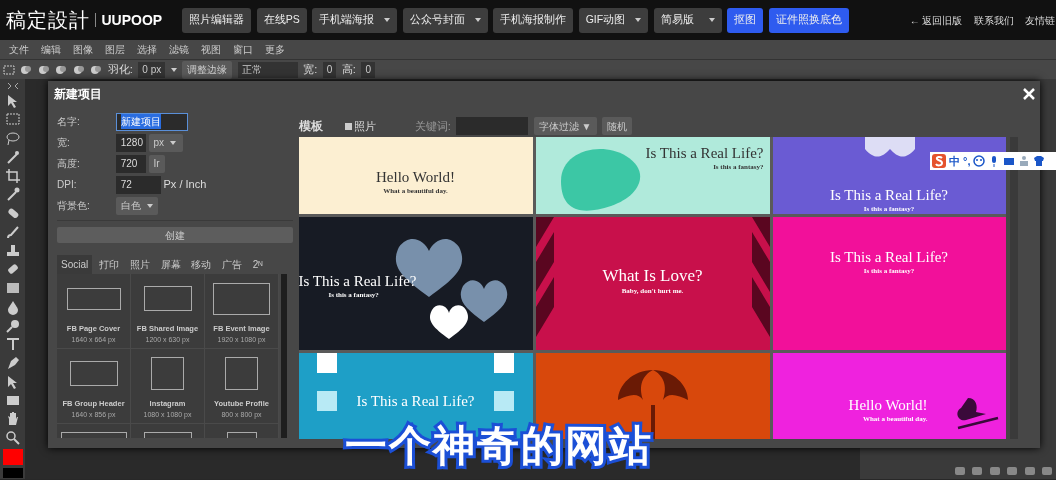 The image size is (1056, 480). Describe the element at coordinates (12, 175) in the screenshot. I see `crop-icon` at that location.